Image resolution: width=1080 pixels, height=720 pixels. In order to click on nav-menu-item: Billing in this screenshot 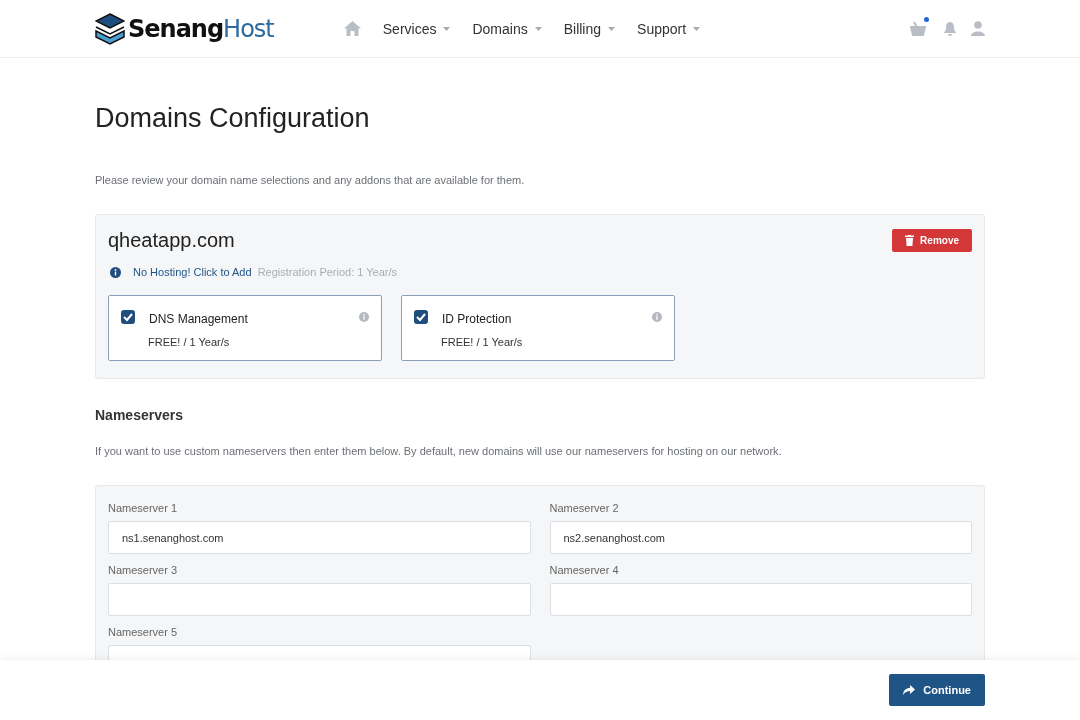, I will do `click(589, 28)`.